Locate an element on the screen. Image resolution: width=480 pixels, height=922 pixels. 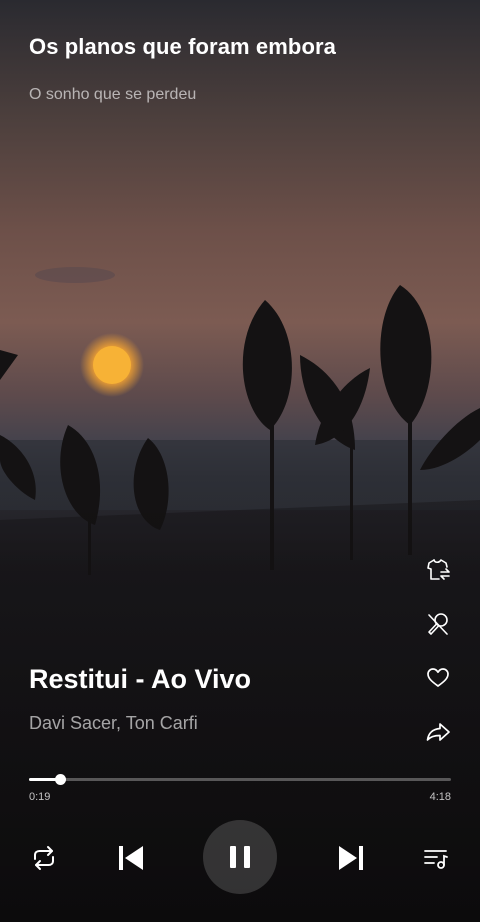
shirt-swap-icon is located at coordinates (438, 569).